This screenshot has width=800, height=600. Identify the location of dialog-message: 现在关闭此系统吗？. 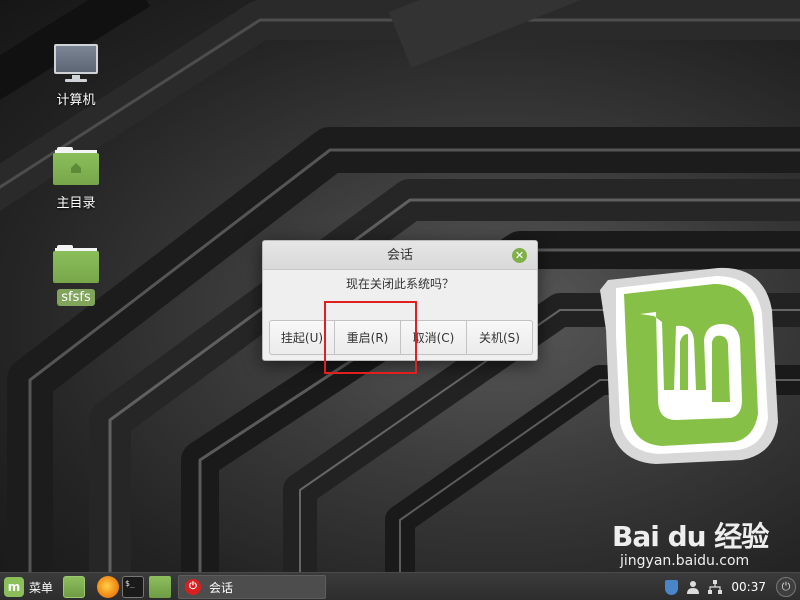
(399, 284).